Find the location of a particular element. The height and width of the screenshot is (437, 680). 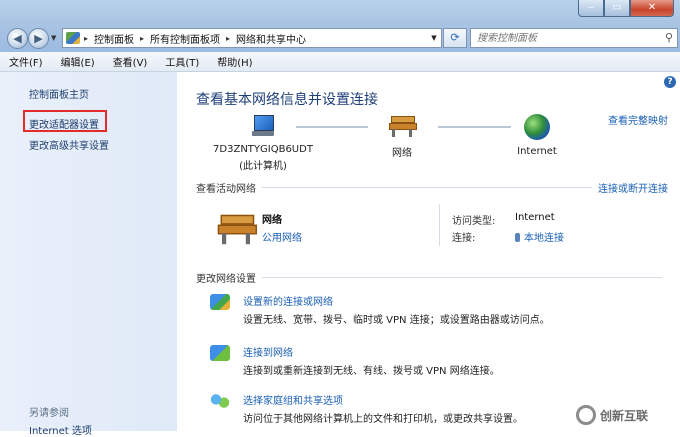

highlight-box is located at coordinates (65, 121).